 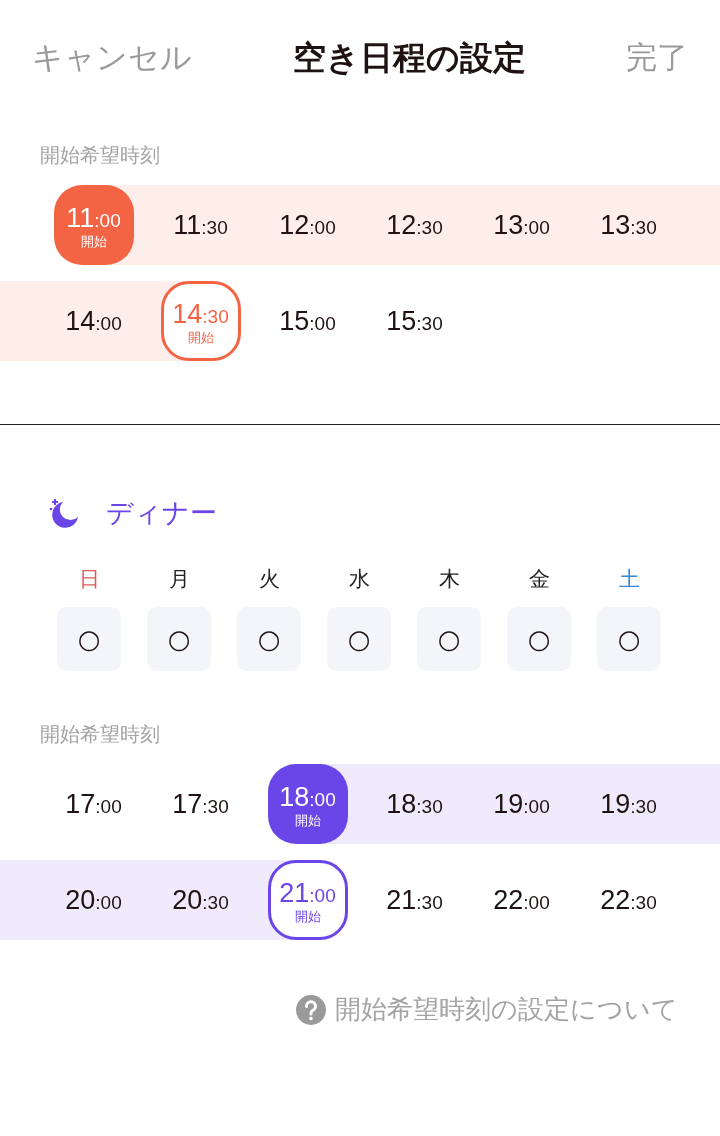 What do you see at coordinates (89, 579) in the screenshot?
I see `weekday-label: 日` at bounding box center [89, 579].